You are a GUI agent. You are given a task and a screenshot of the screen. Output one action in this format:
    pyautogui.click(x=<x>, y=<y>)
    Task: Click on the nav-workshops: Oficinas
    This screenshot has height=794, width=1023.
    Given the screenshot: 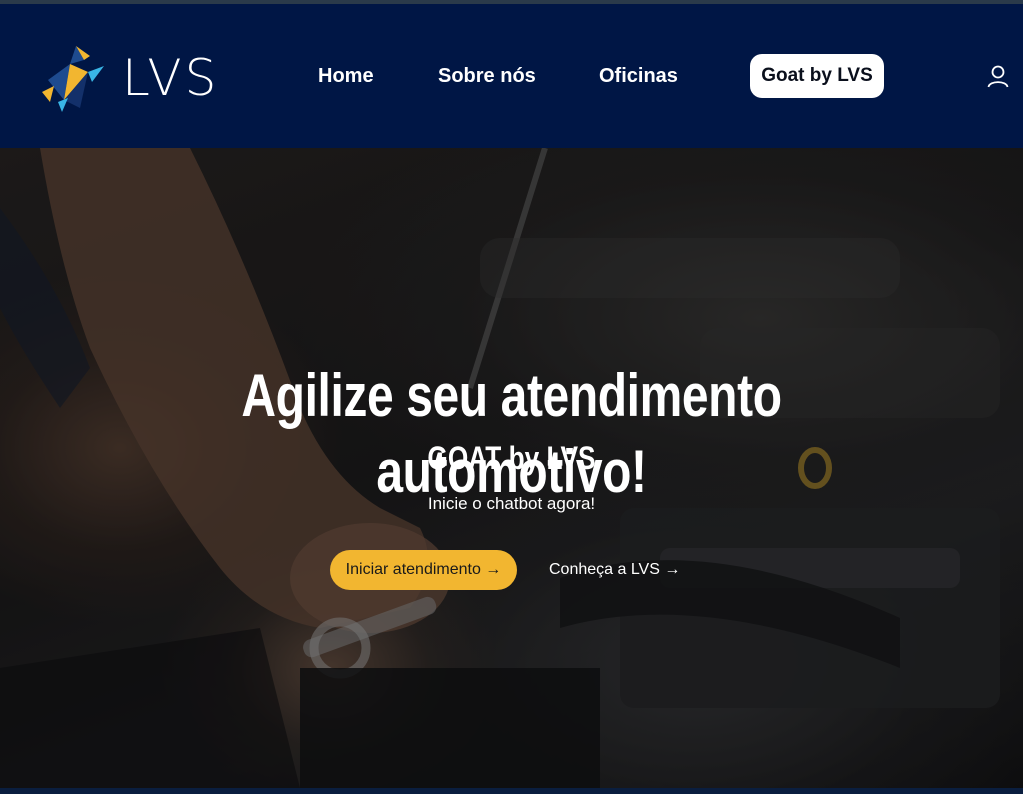 What is the action you would take?
    pyautogui.click(x=638, y=76)
    